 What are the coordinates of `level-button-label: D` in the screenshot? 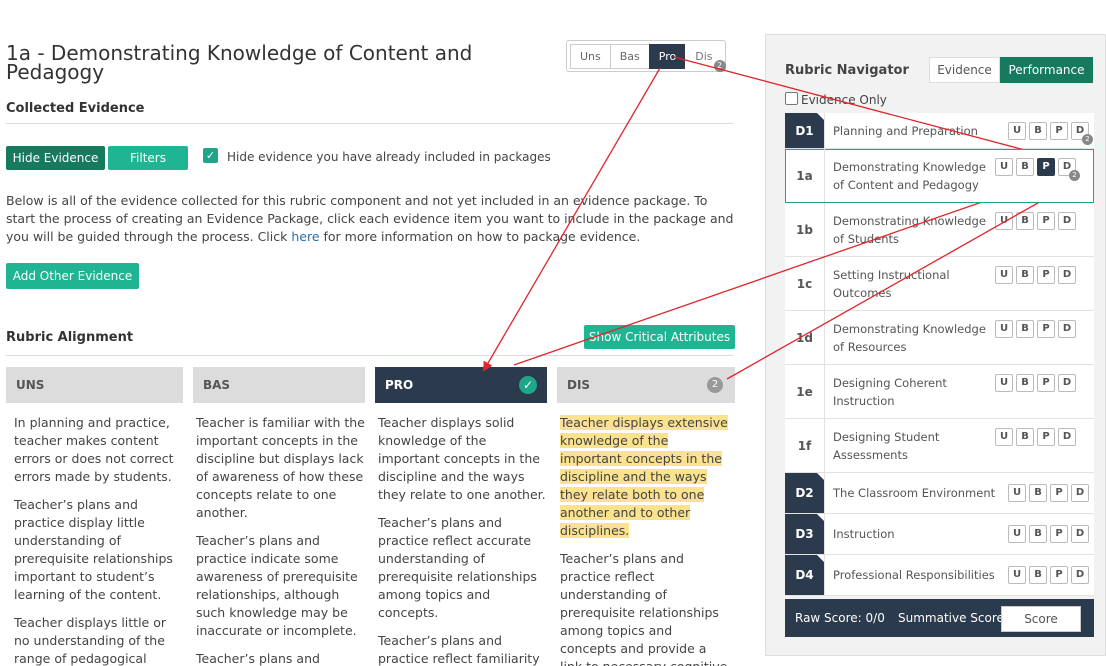 It's located at (1067, 436).